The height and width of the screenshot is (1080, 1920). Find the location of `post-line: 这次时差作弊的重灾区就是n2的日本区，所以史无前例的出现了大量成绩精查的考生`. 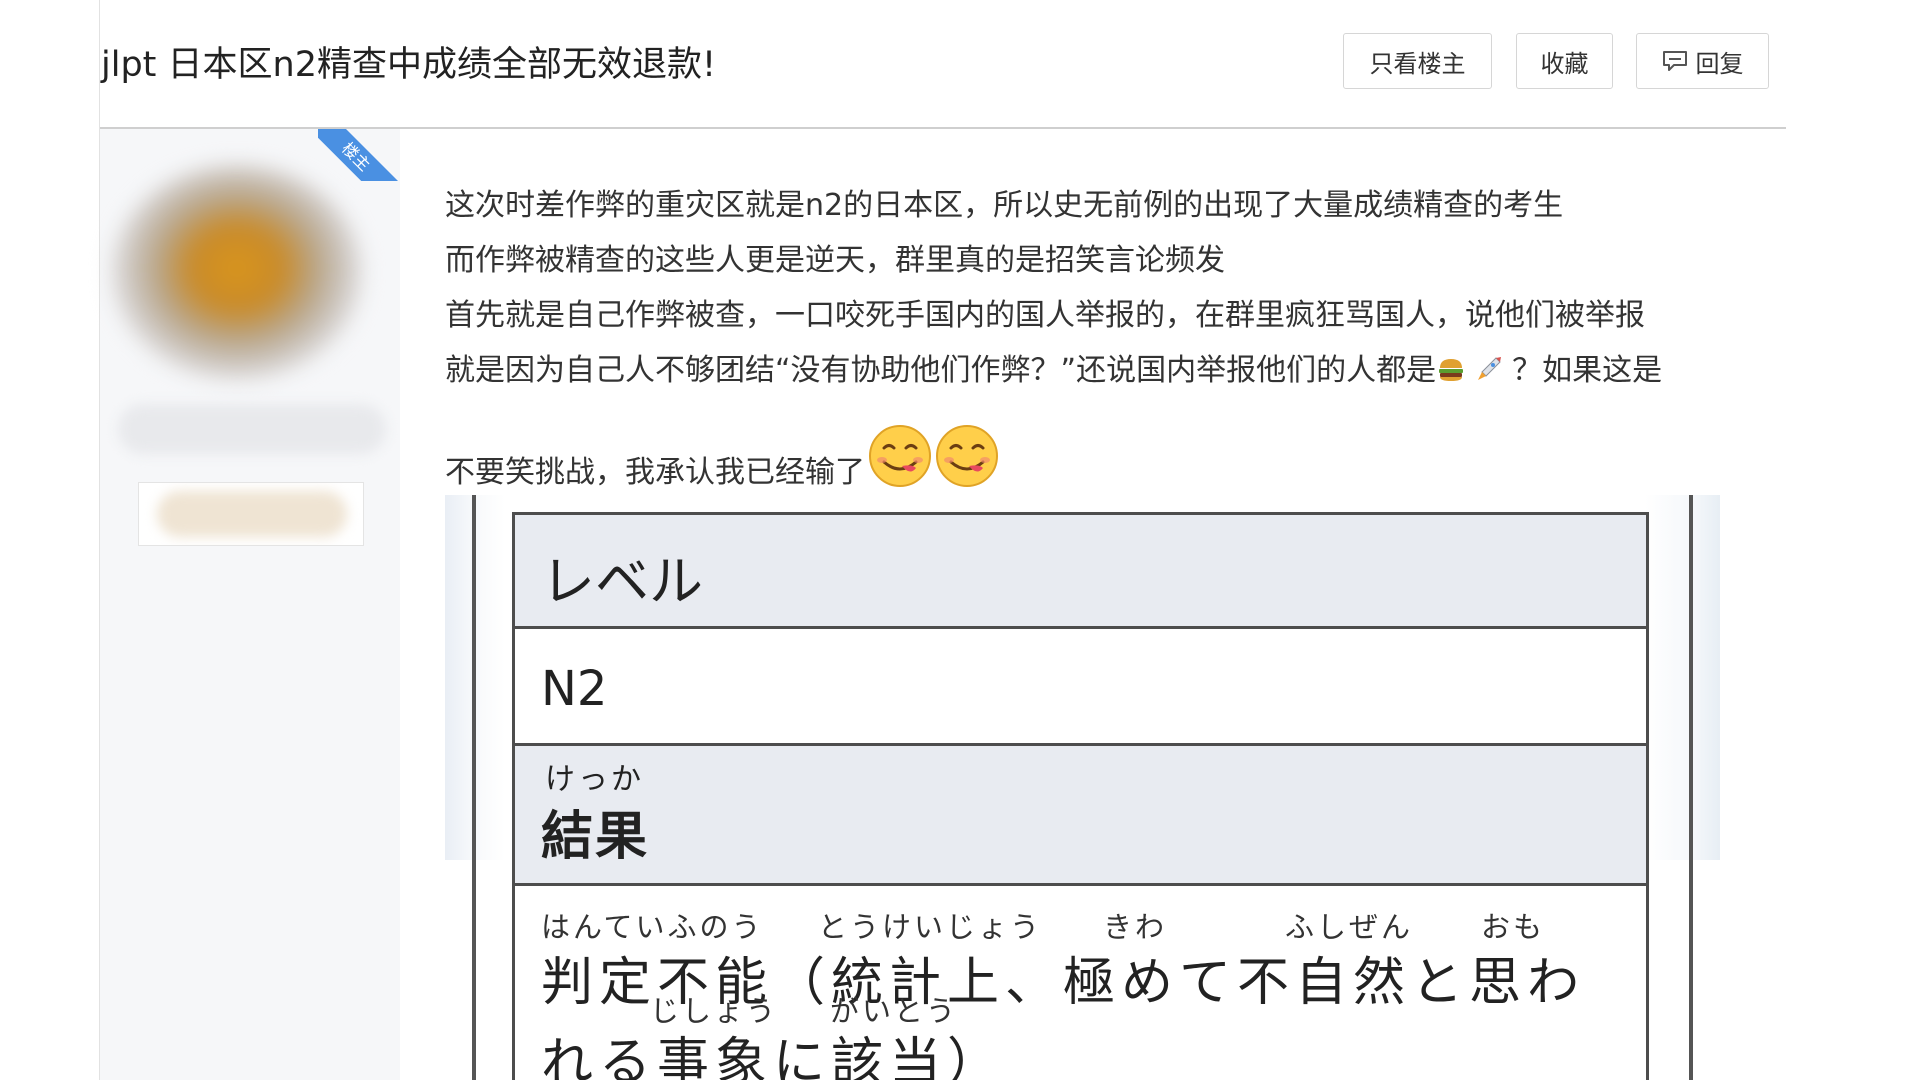

post-line: 这次时差作弊的重灾区就是n2的日本区，所以史无前例的出现了大量成绩精查的考生 is located at coordinates (1004, 205).